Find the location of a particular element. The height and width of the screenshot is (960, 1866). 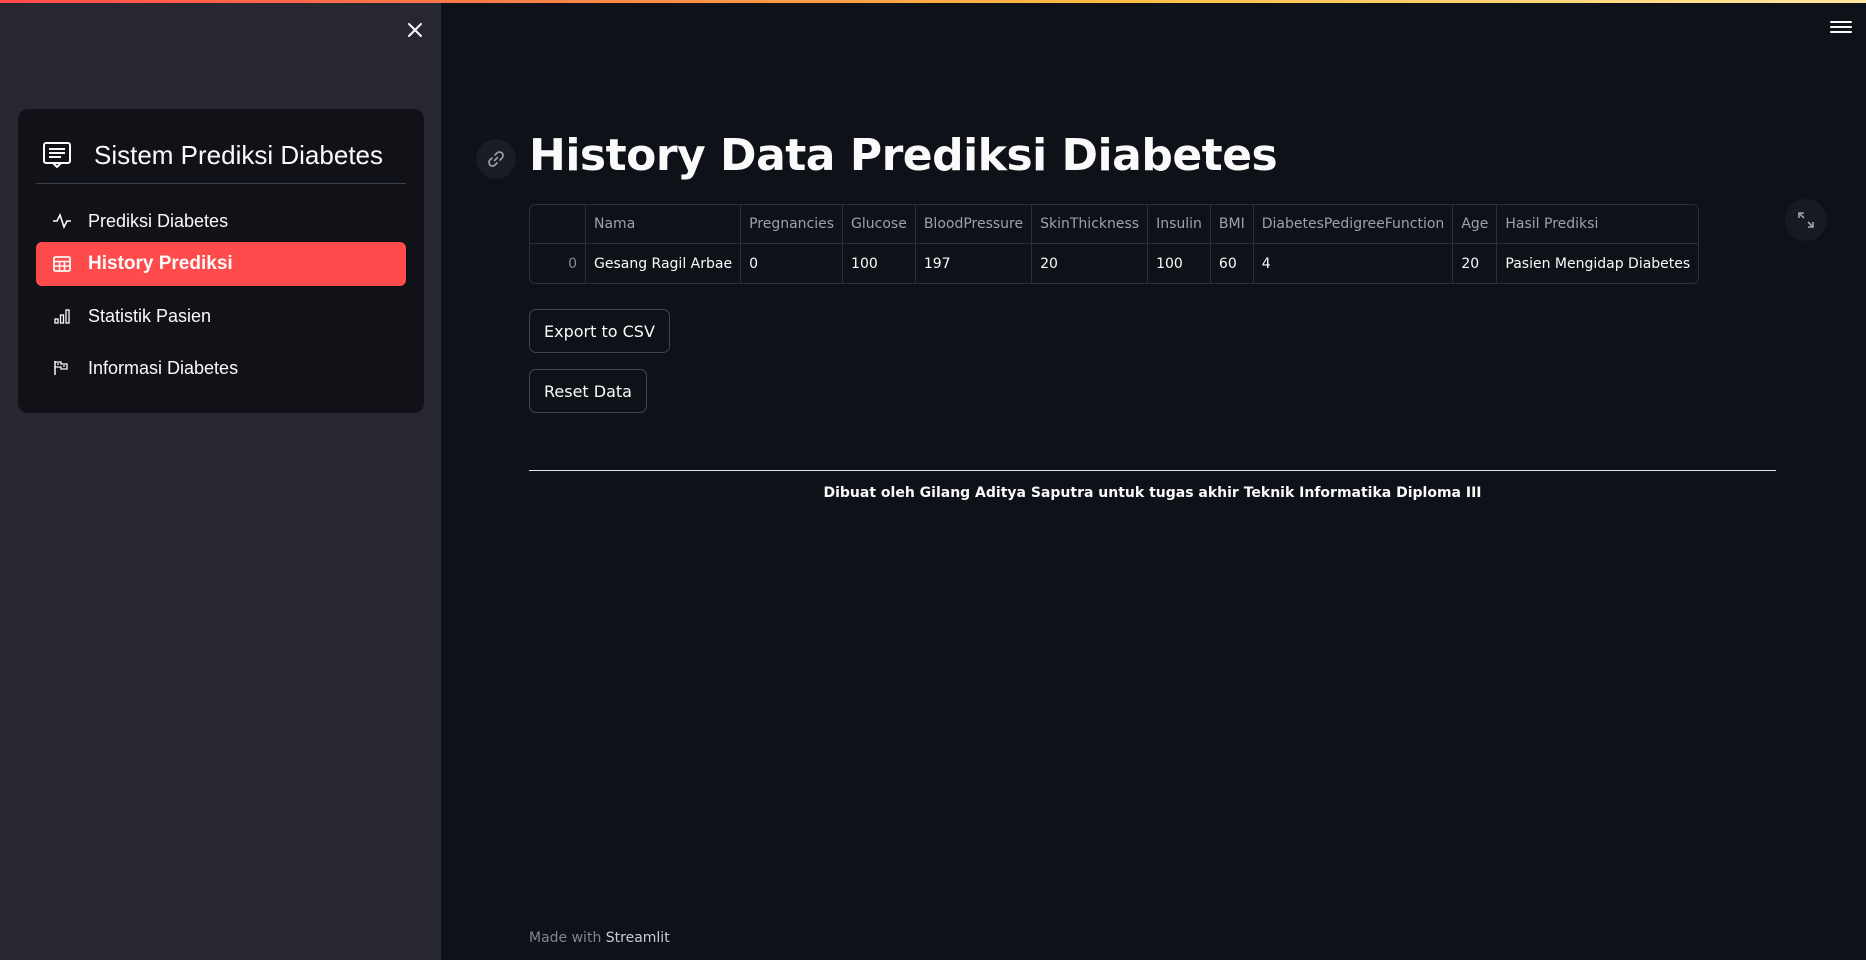

fullscreen-button is located at coordinates (1806, 220).